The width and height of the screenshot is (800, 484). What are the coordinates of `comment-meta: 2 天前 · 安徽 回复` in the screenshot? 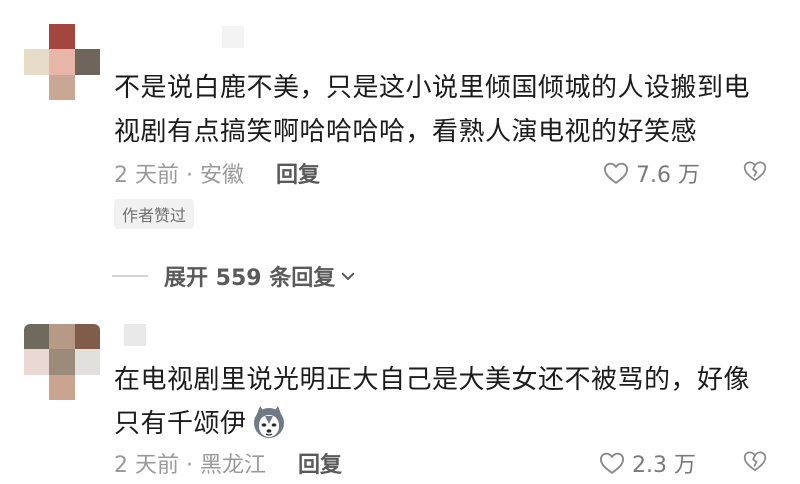 It's located at (217, 173).